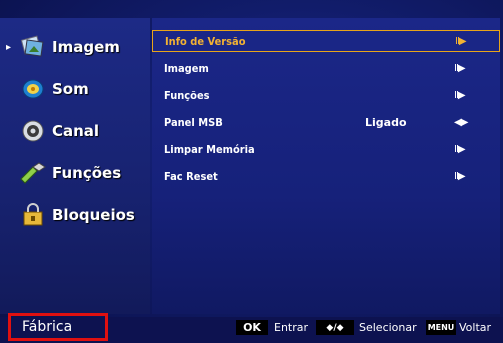 This screenshot has width=503, height=343. I want to click on menu-row-info-de-versao: Info de Versão II▶, so click(326, 41).